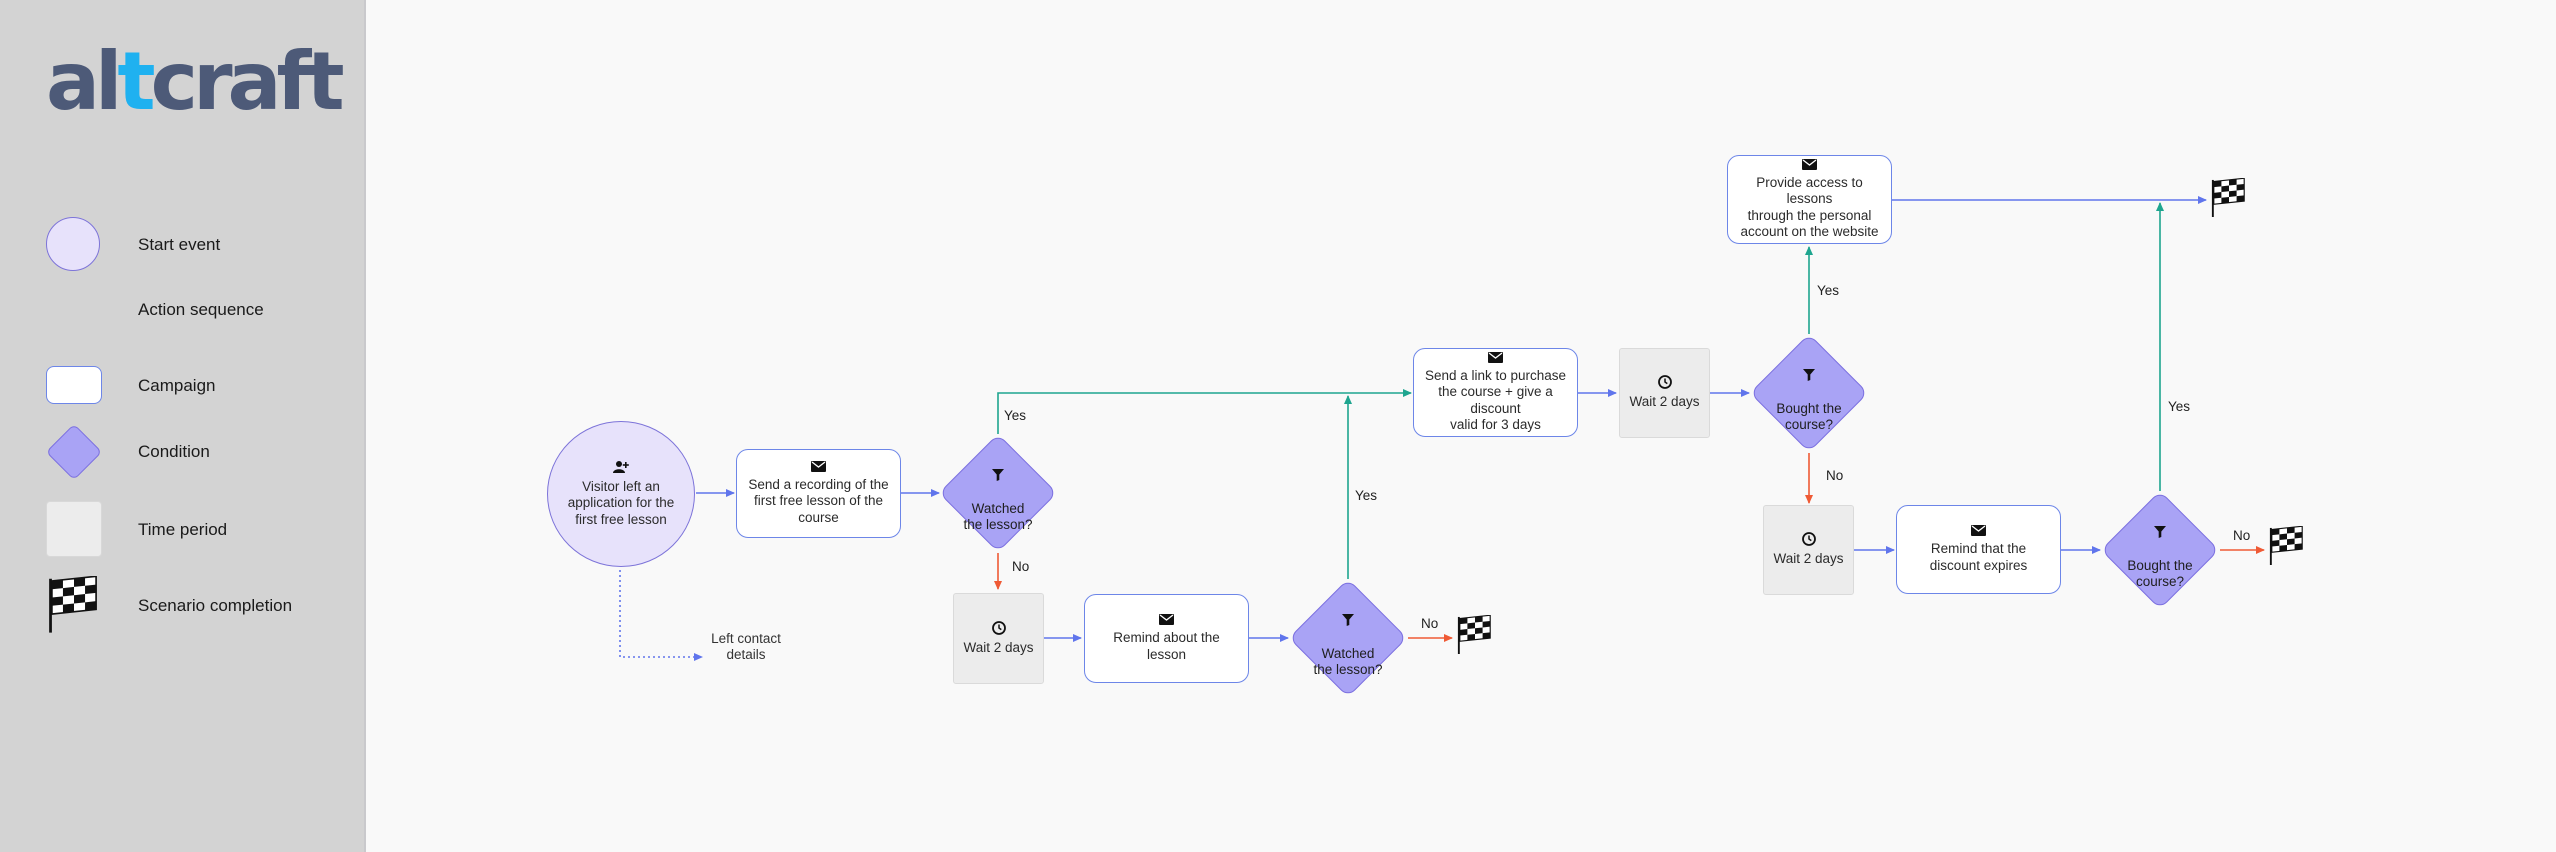  What do you see at coordinates (1808, 550) in the screenshot?
I see `wait-2-days-3: Wait 2 days` at bounding box center [1808, 550].